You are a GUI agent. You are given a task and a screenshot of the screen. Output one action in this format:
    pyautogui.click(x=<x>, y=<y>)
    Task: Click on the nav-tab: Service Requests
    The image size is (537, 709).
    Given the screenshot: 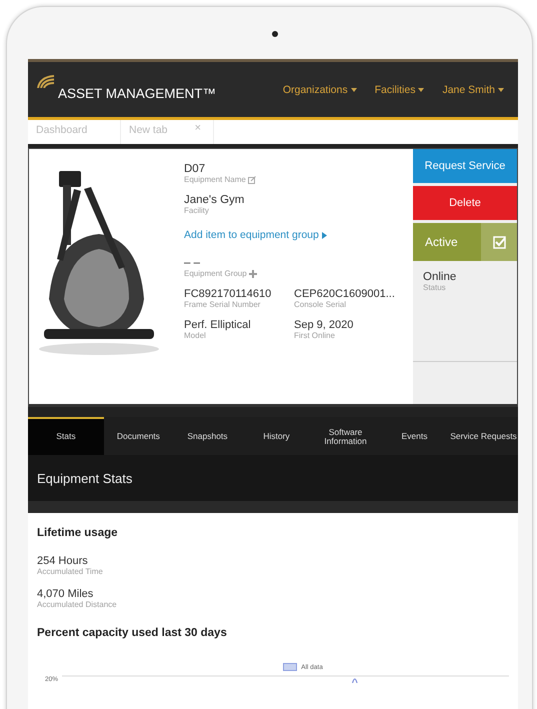 What is the action you would take?
    pyautogui.click(x=483, y=436)
    